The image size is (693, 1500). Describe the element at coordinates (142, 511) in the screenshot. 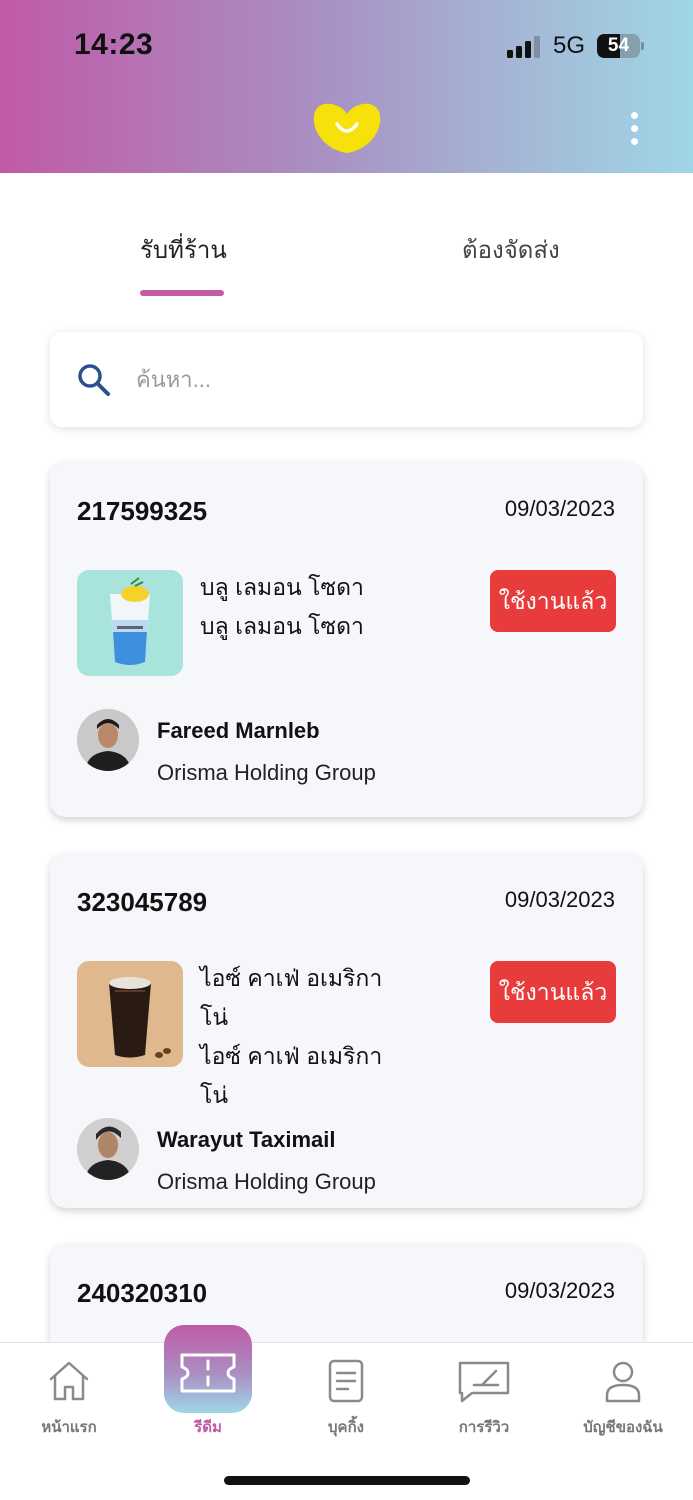

I see `order-number: 217599325` at that location.